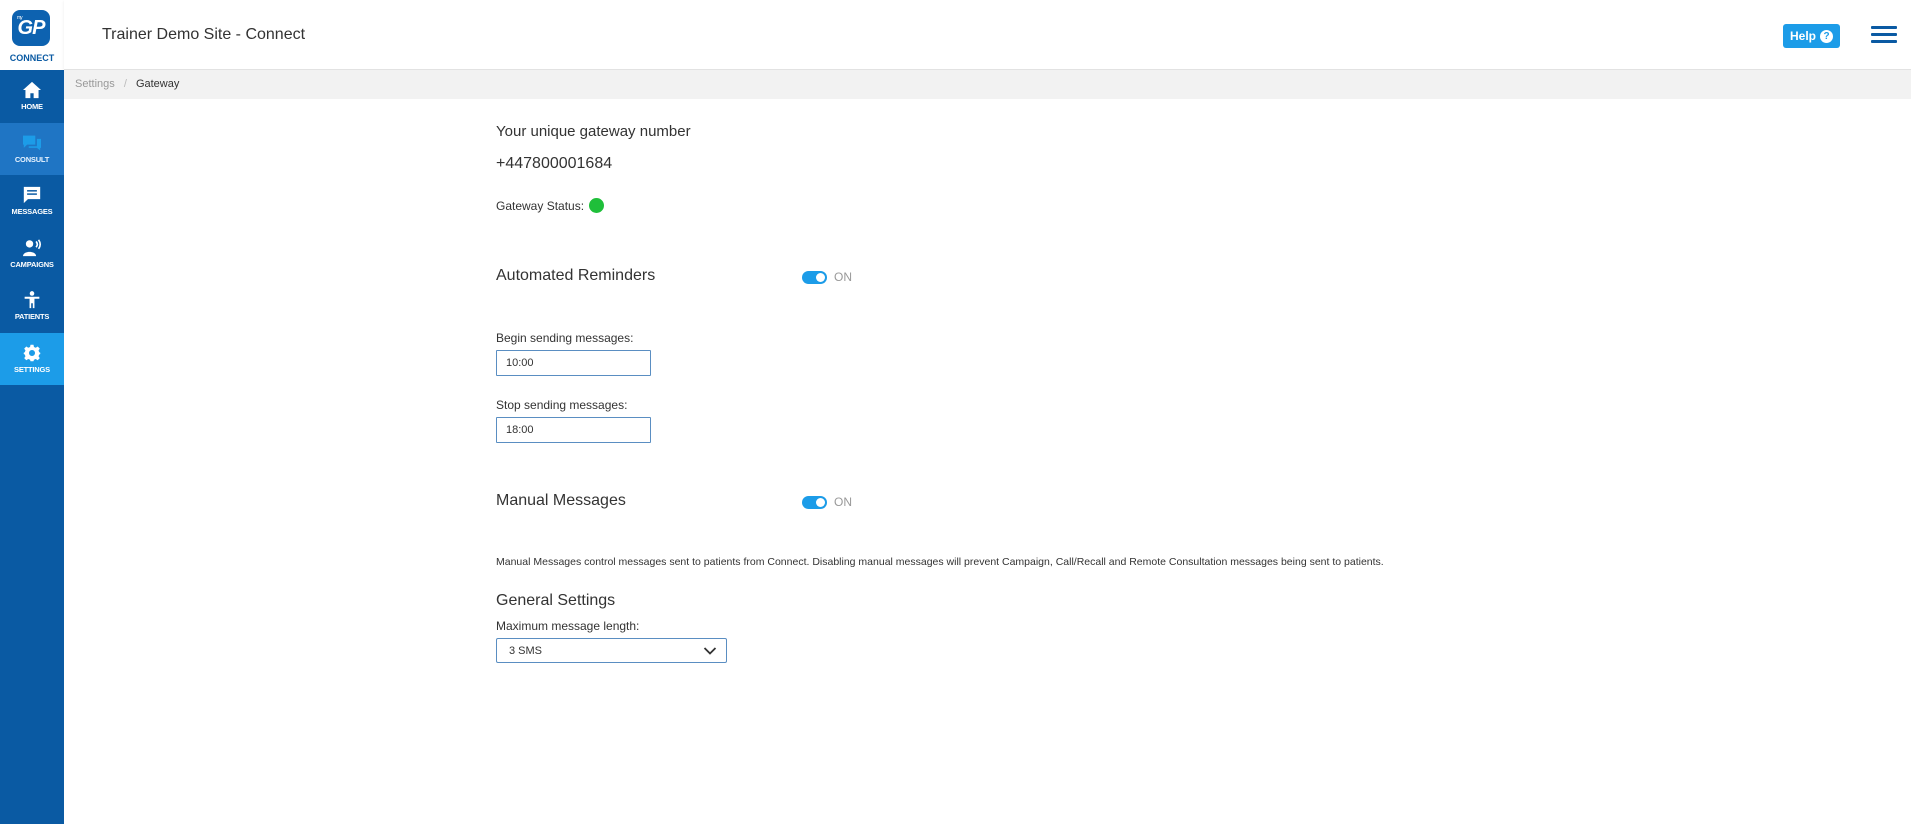 The height and width of the screenshot is (824, 1911). I want to click on sidebar-item-label: MESSAGES, so click(32, 212).